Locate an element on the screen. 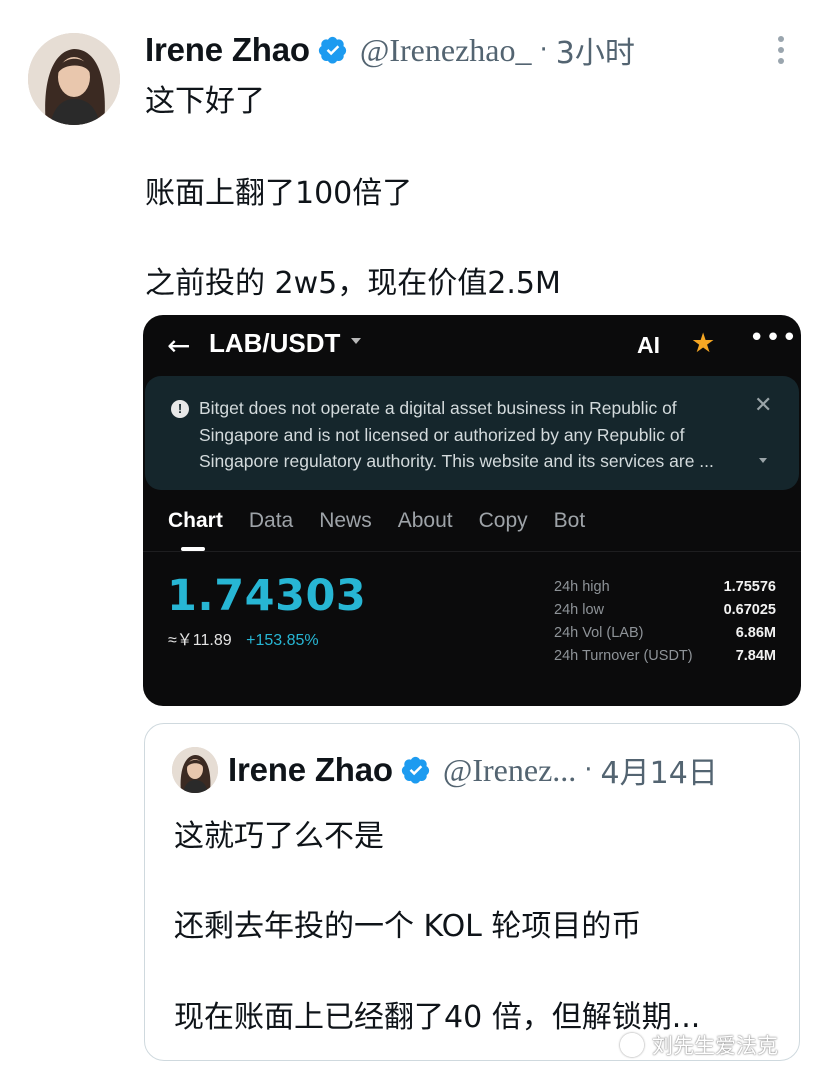 The width and height of the screenshot is (828, 1068). author-avatar is located at coordinates (74, 79).